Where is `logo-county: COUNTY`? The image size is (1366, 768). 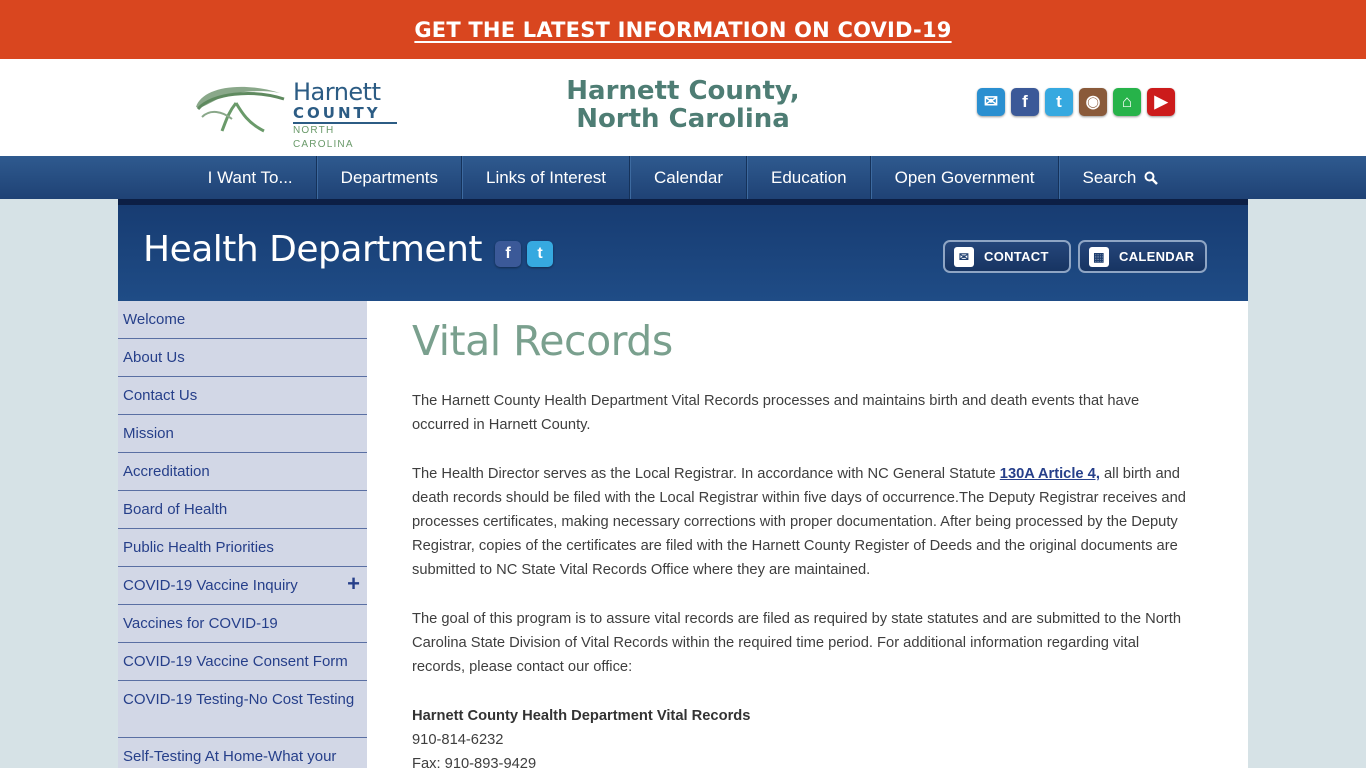 logo-county: COUNTY is located at coordinates (337, 113).